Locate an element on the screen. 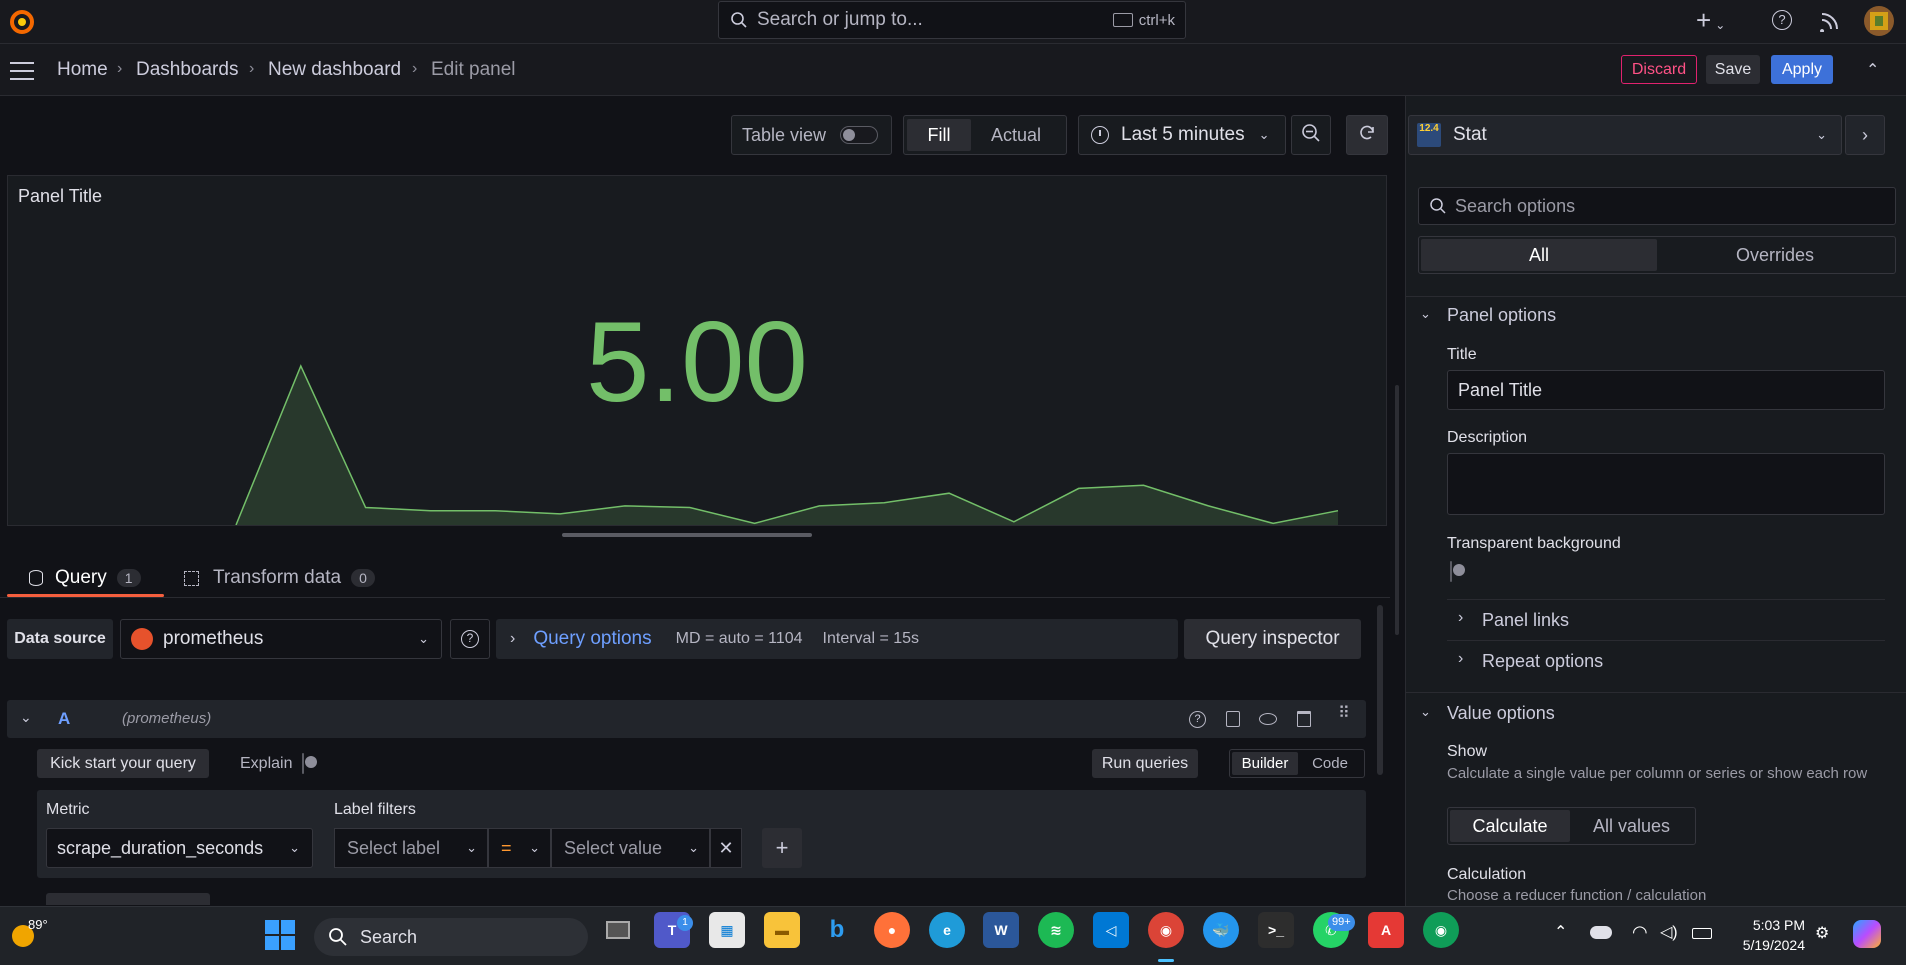 This screenshot has height=965, width=1906. duplicate-icon is located at coordinates (1233, 719).